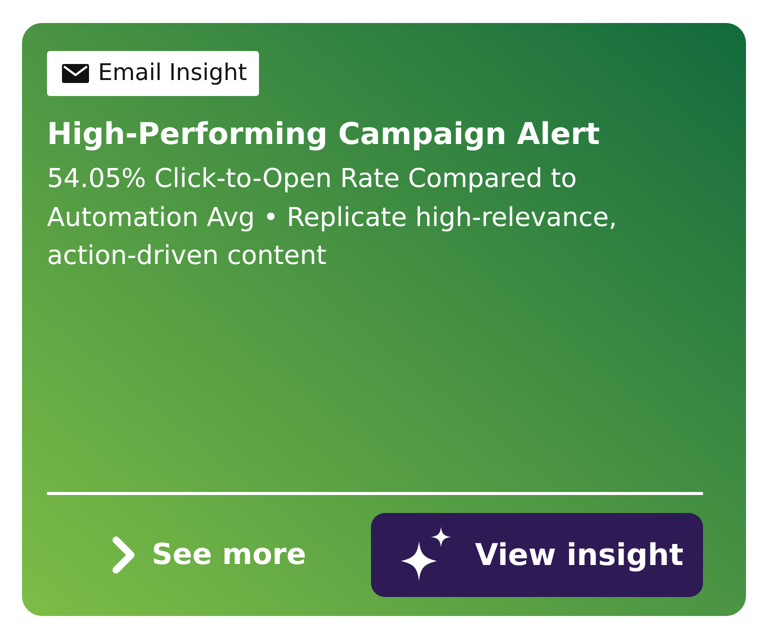 This screenshot has width=768, height=640. What do you see at coordinates (324, 135) in the screenshot?
I see `card-title: High-Performing Campaign Alert` at bounding box center [324, 135].